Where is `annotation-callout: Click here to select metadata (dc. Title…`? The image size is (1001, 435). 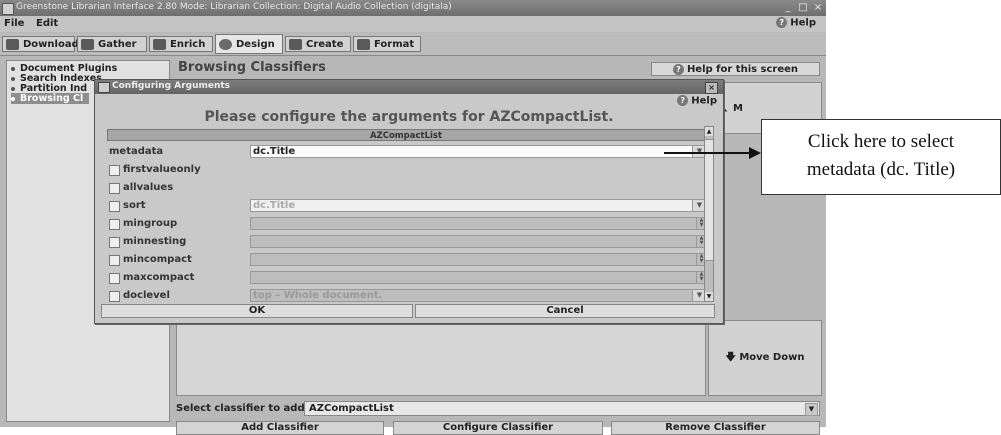 annotation-callout: Click here to select metadata (dc. Title… is located at coordinates (881, 157).